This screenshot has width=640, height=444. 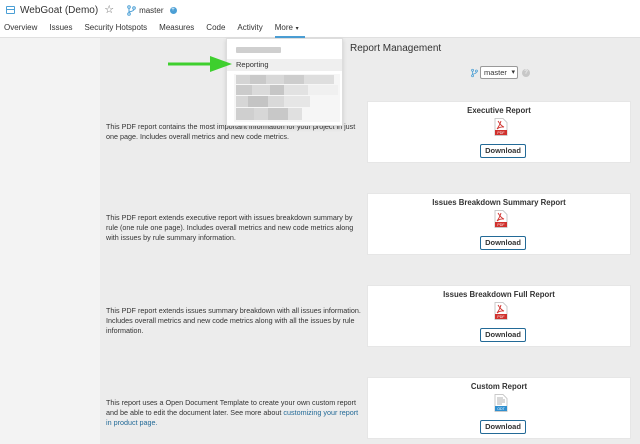 What do you see at coordinates (499, 202) in the screenshot?
I see `report-title: Issues Breakdown Summary Report` at bounding box center [499, 202].